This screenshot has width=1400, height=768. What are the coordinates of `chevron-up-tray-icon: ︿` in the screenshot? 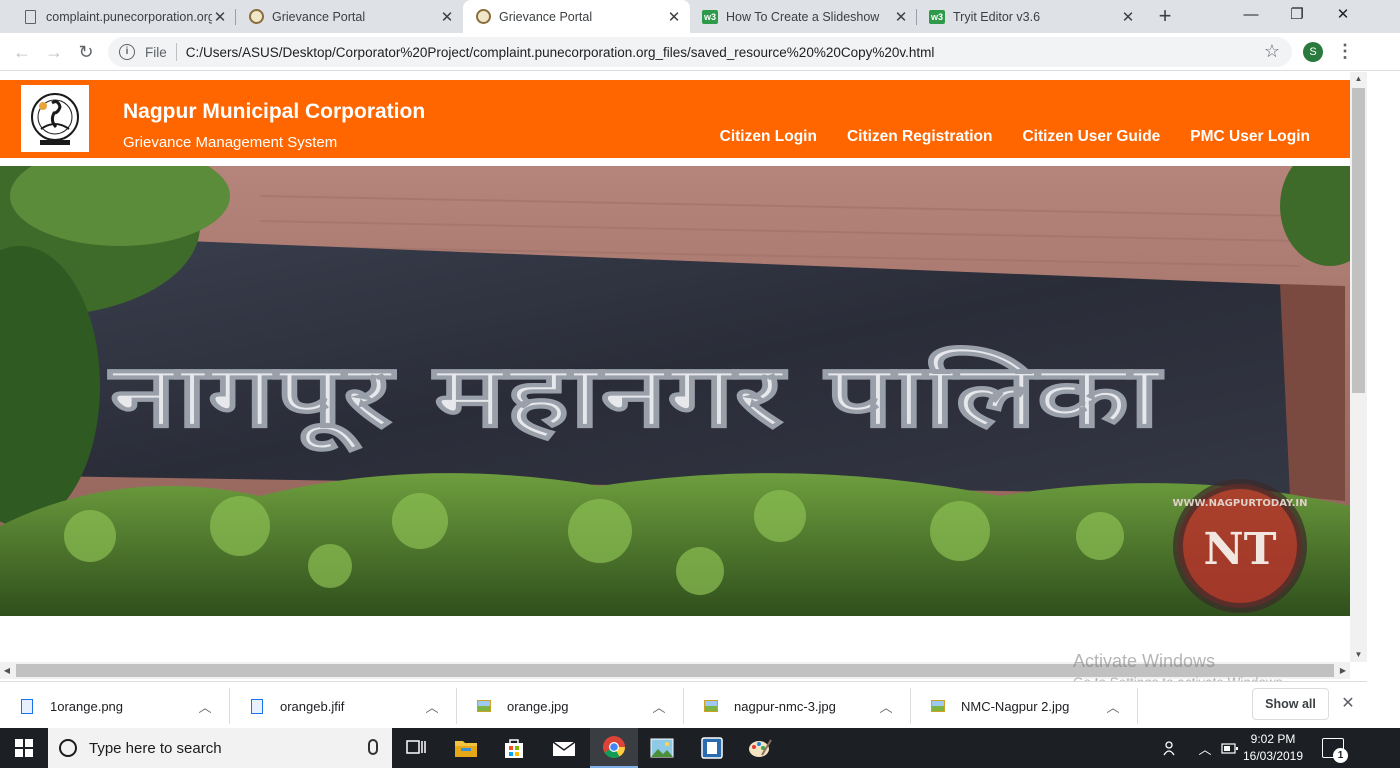 It's located at (1205, 748).